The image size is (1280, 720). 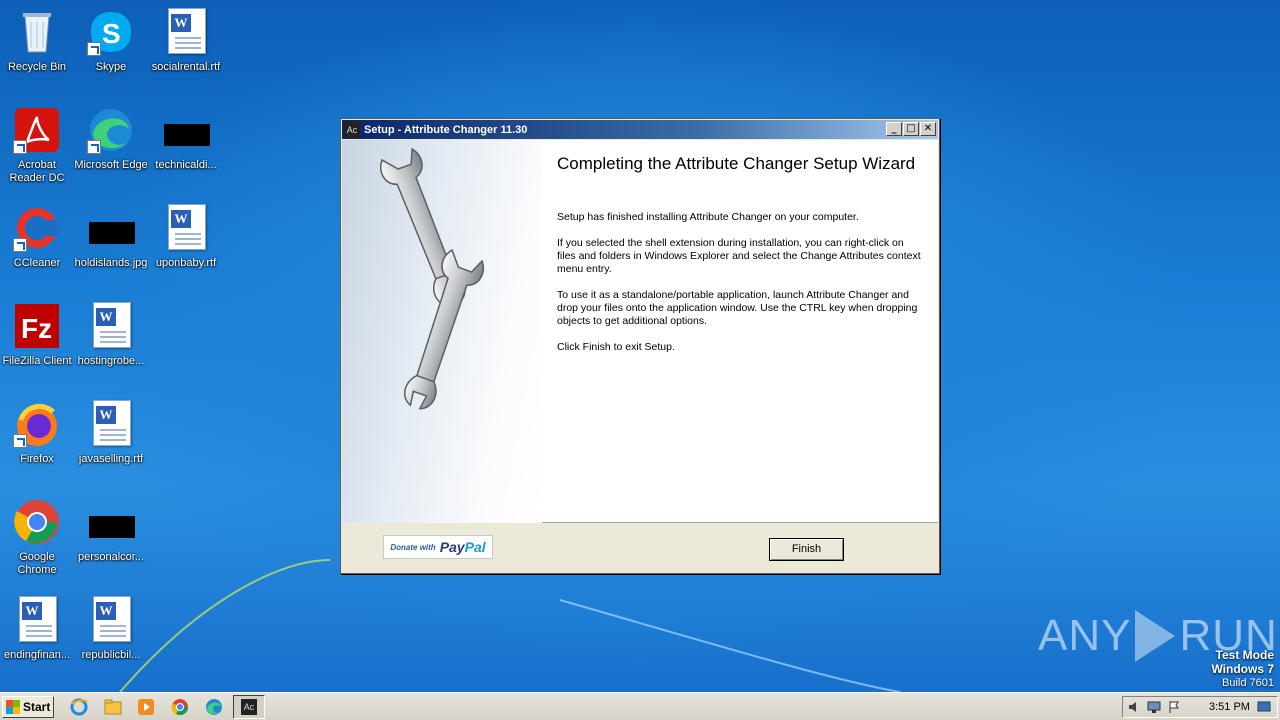 I want to click on desktop-icon-javaselling: W javaselling.rtf, so click(x=111, y=441).